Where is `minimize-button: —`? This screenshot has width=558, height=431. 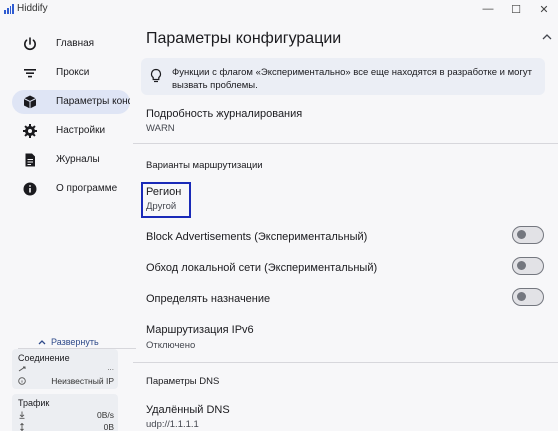
minimize-button: — is located at coordinates (488, 9).